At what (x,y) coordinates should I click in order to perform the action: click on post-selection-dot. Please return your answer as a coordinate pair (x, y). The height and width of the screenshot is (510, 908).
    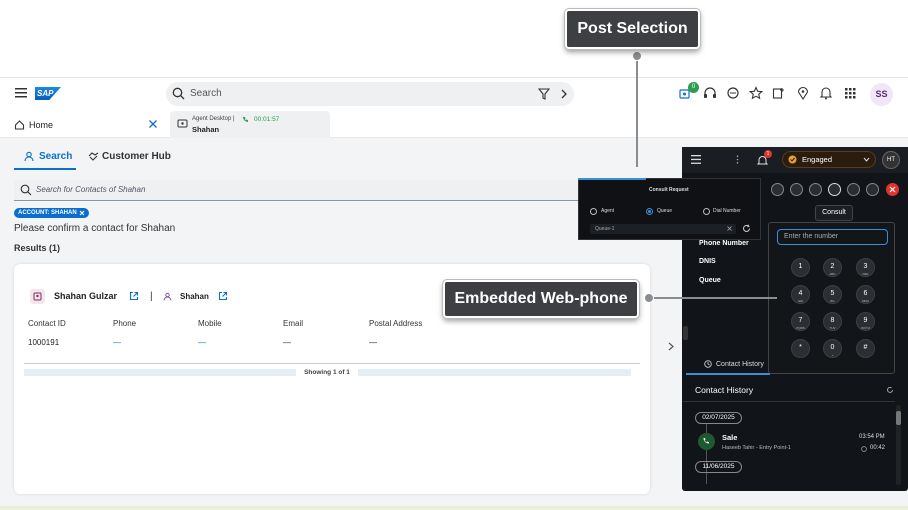
    Looking at the image, I should click on (637, 56).